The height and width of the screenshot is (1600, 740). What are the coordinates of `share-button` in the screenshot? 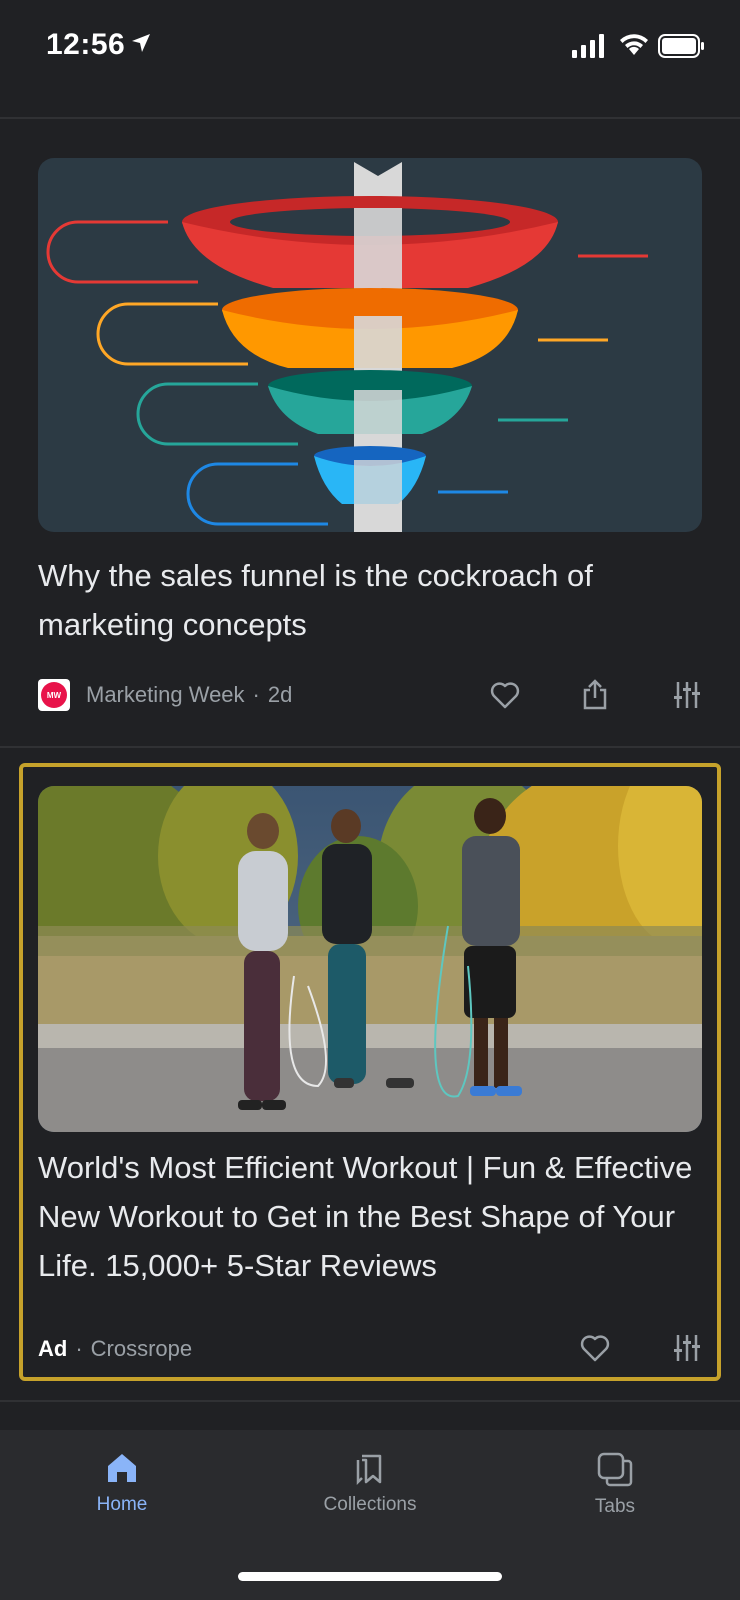 It's located at (595, 694).